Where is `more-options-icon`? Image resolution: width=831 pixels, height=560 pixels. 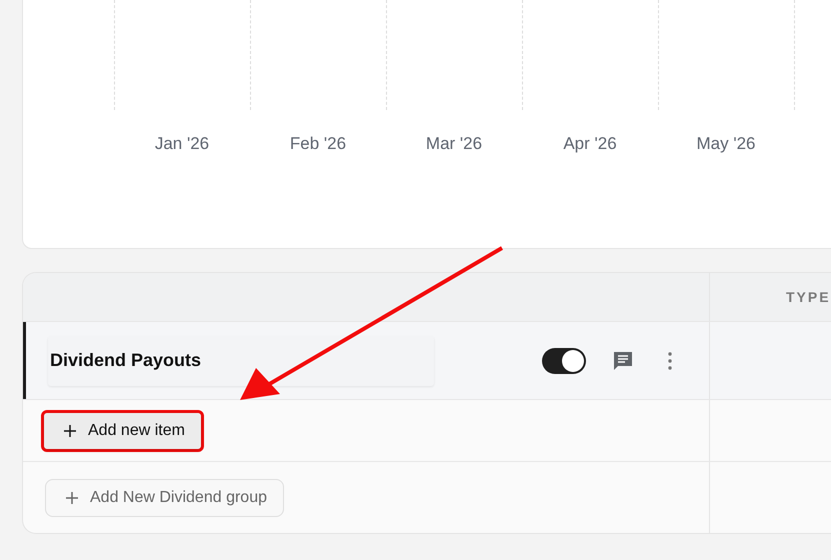
more-options-icon is located at coordinates (670, 361).